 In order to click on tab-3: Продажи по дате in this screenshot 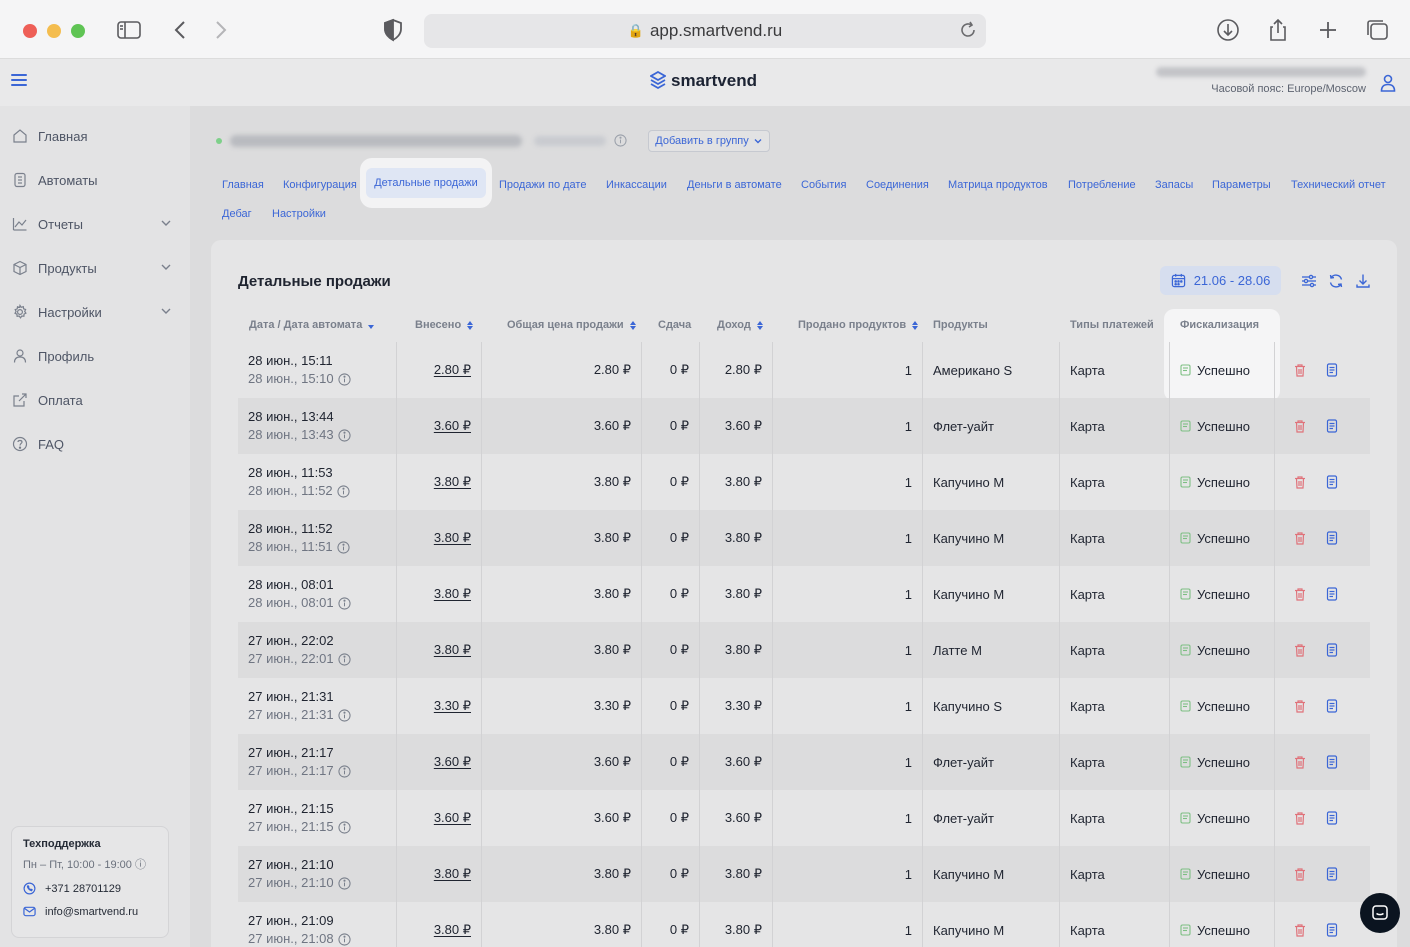, I will do `click(542, 185)`.